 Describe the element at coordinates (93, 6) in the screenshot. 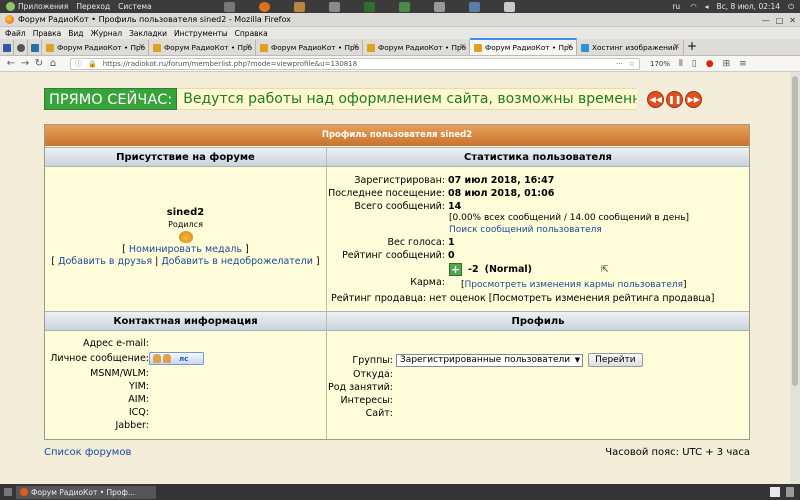

I see `places-menu: Переход` at that location.